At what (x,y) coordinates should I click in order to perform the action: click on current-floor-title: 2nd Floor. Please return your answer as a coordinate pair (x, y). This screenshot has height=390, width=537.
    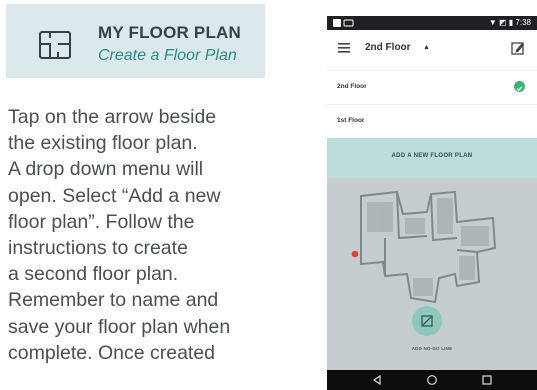
    Looking at the image, I should click on (388, 47).